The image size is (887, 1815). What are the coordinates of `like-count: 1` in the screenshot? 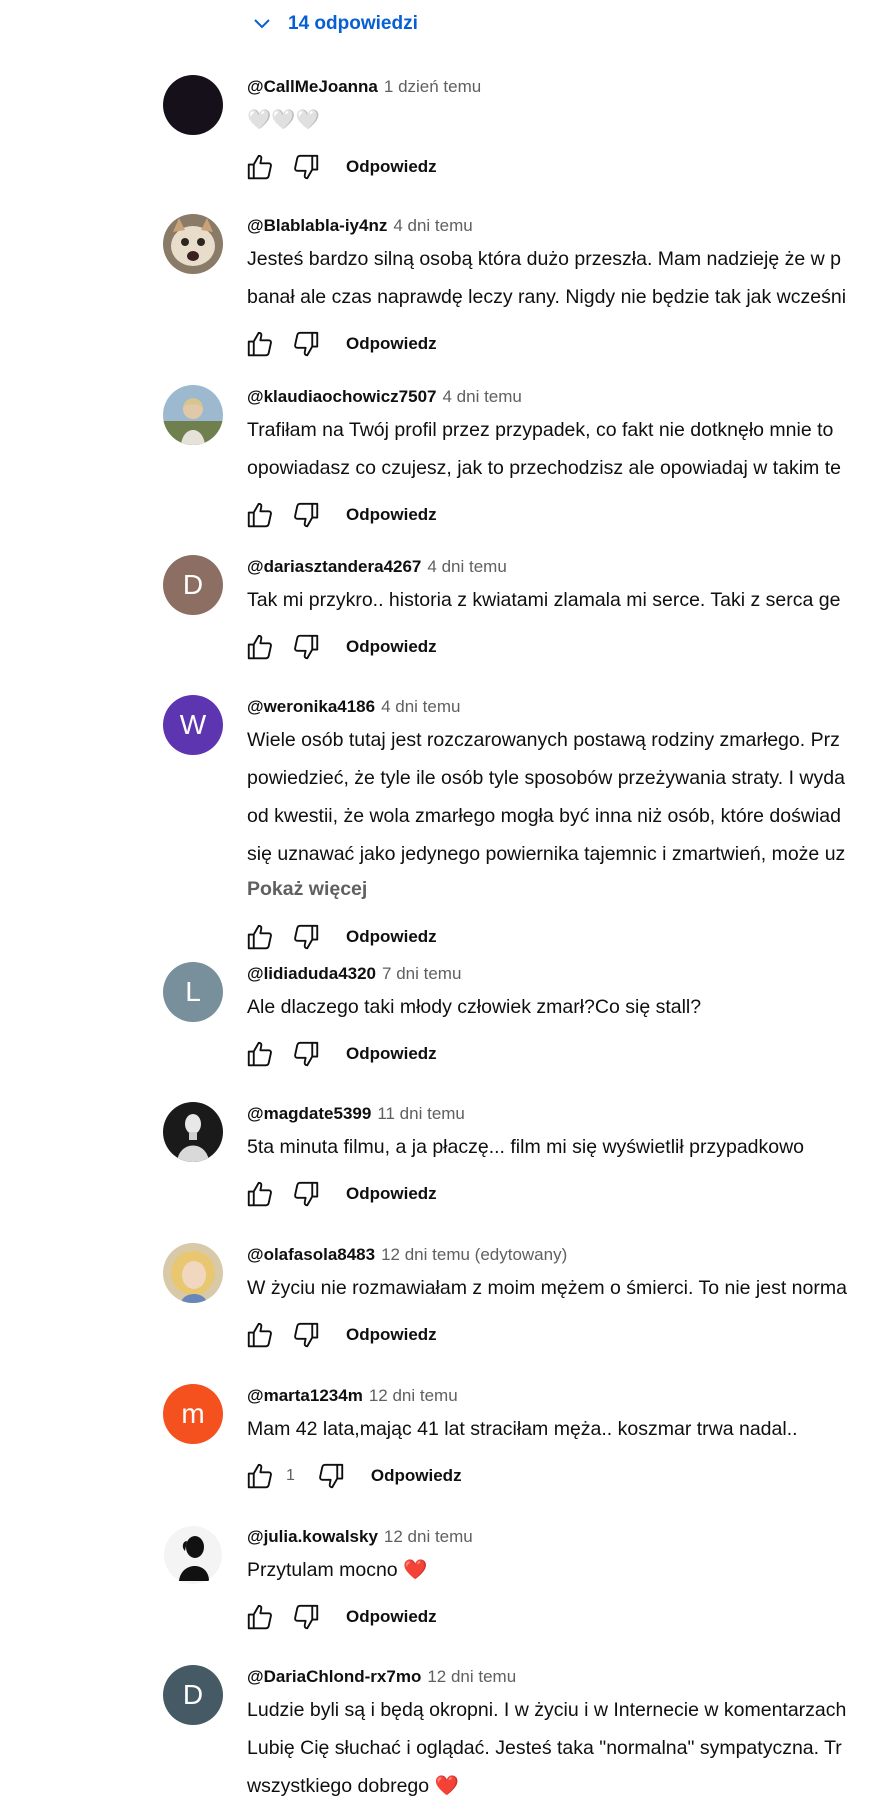 It's located at (290, 1475).